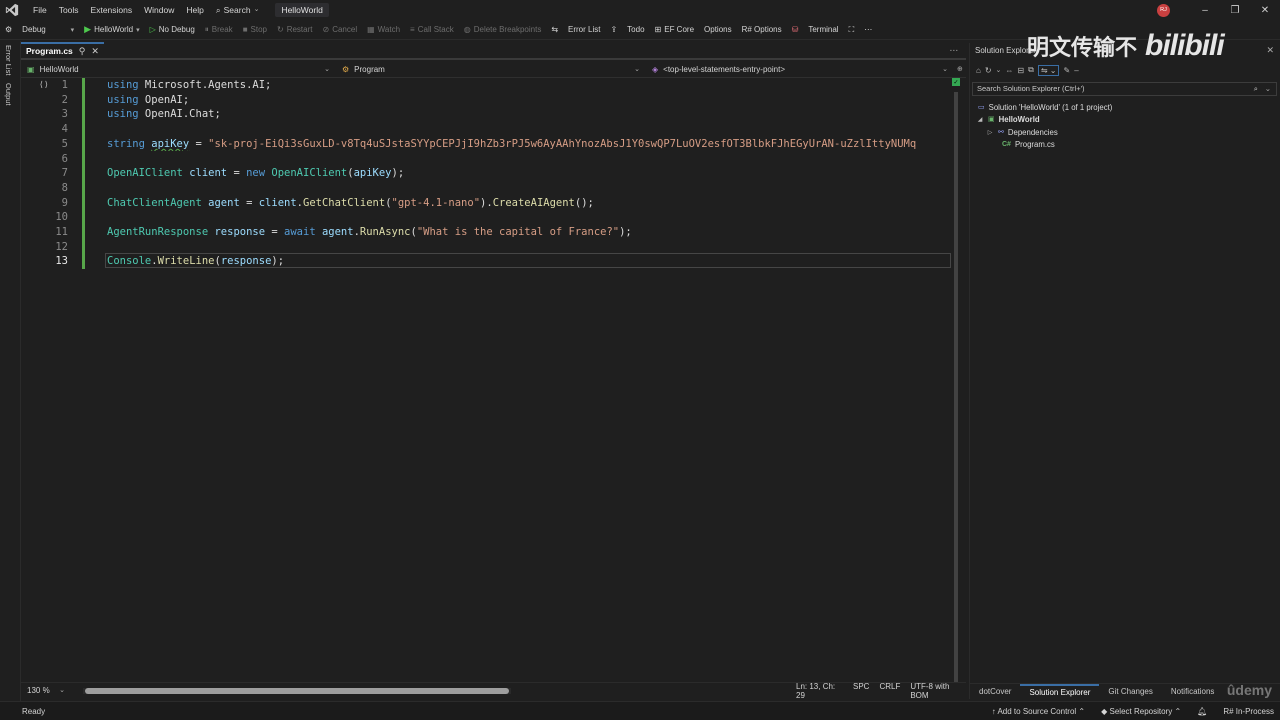 Image resolution: width=1280 pixels, height=720 pixels. What do you see at coordinates (95, 51) in the screenshot?
I see `close-icon: ✕` at bounding box center [95, 51].